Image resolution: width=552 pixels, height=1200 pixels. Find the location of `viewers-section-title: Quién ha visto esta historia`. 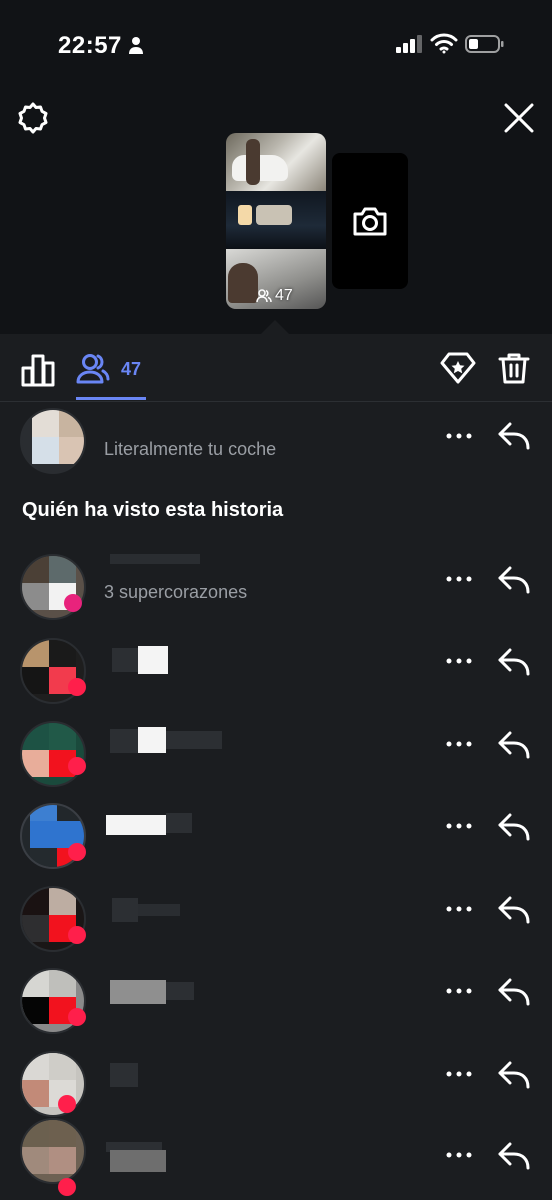

viewers-section-title: Quién ha visto esta historia is located at coordinates (153, 510).